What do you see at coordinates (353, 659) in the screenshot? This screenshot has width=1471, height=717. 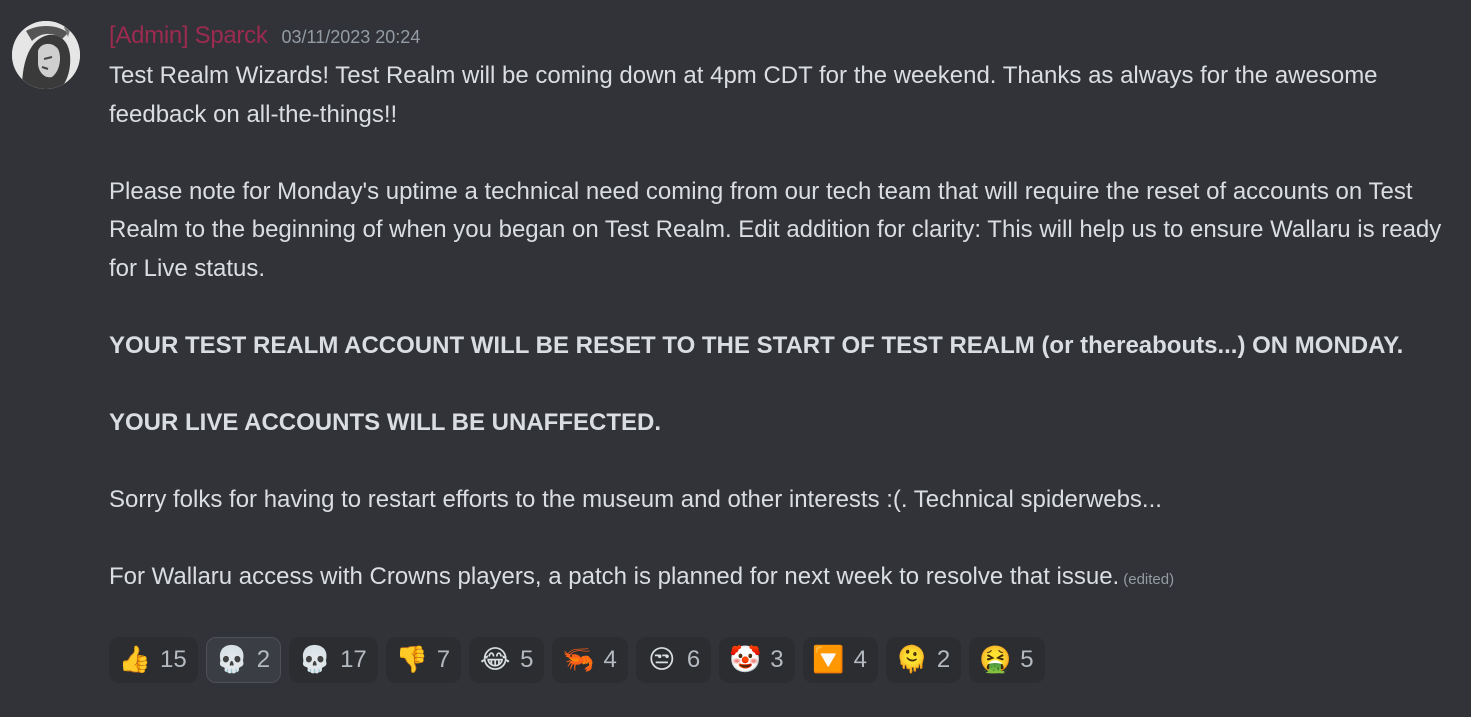 I see `reaction-count: 17` at bounding box center [353, 659].